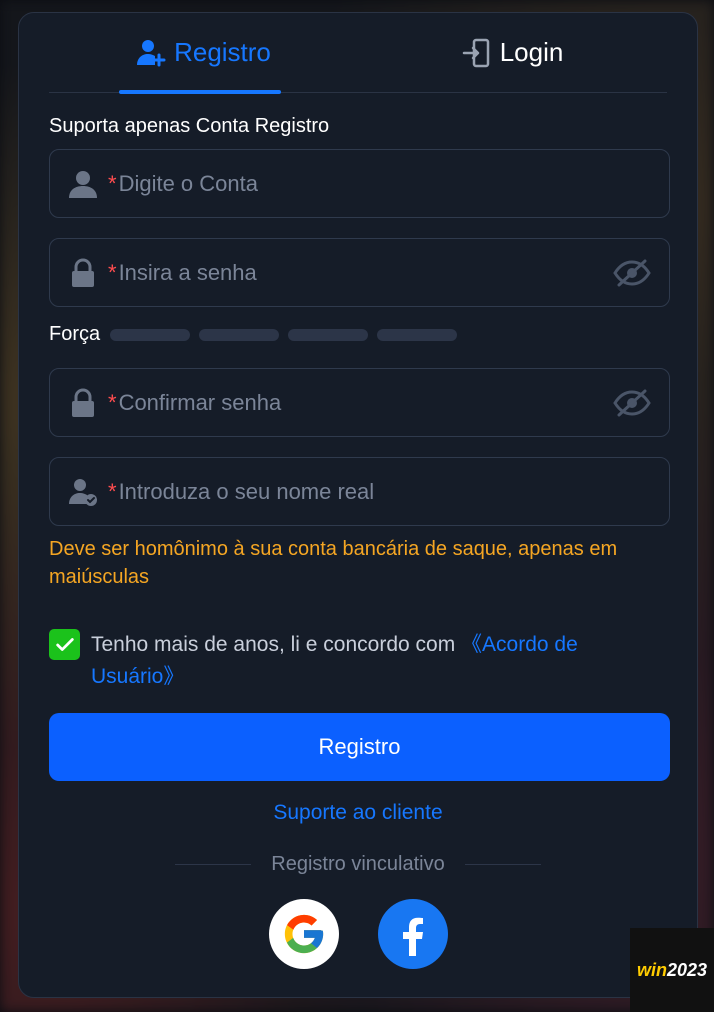 The height and width of the screenshot is (1012, 714). I want to click on confirm-password-input, so click(365, 402).